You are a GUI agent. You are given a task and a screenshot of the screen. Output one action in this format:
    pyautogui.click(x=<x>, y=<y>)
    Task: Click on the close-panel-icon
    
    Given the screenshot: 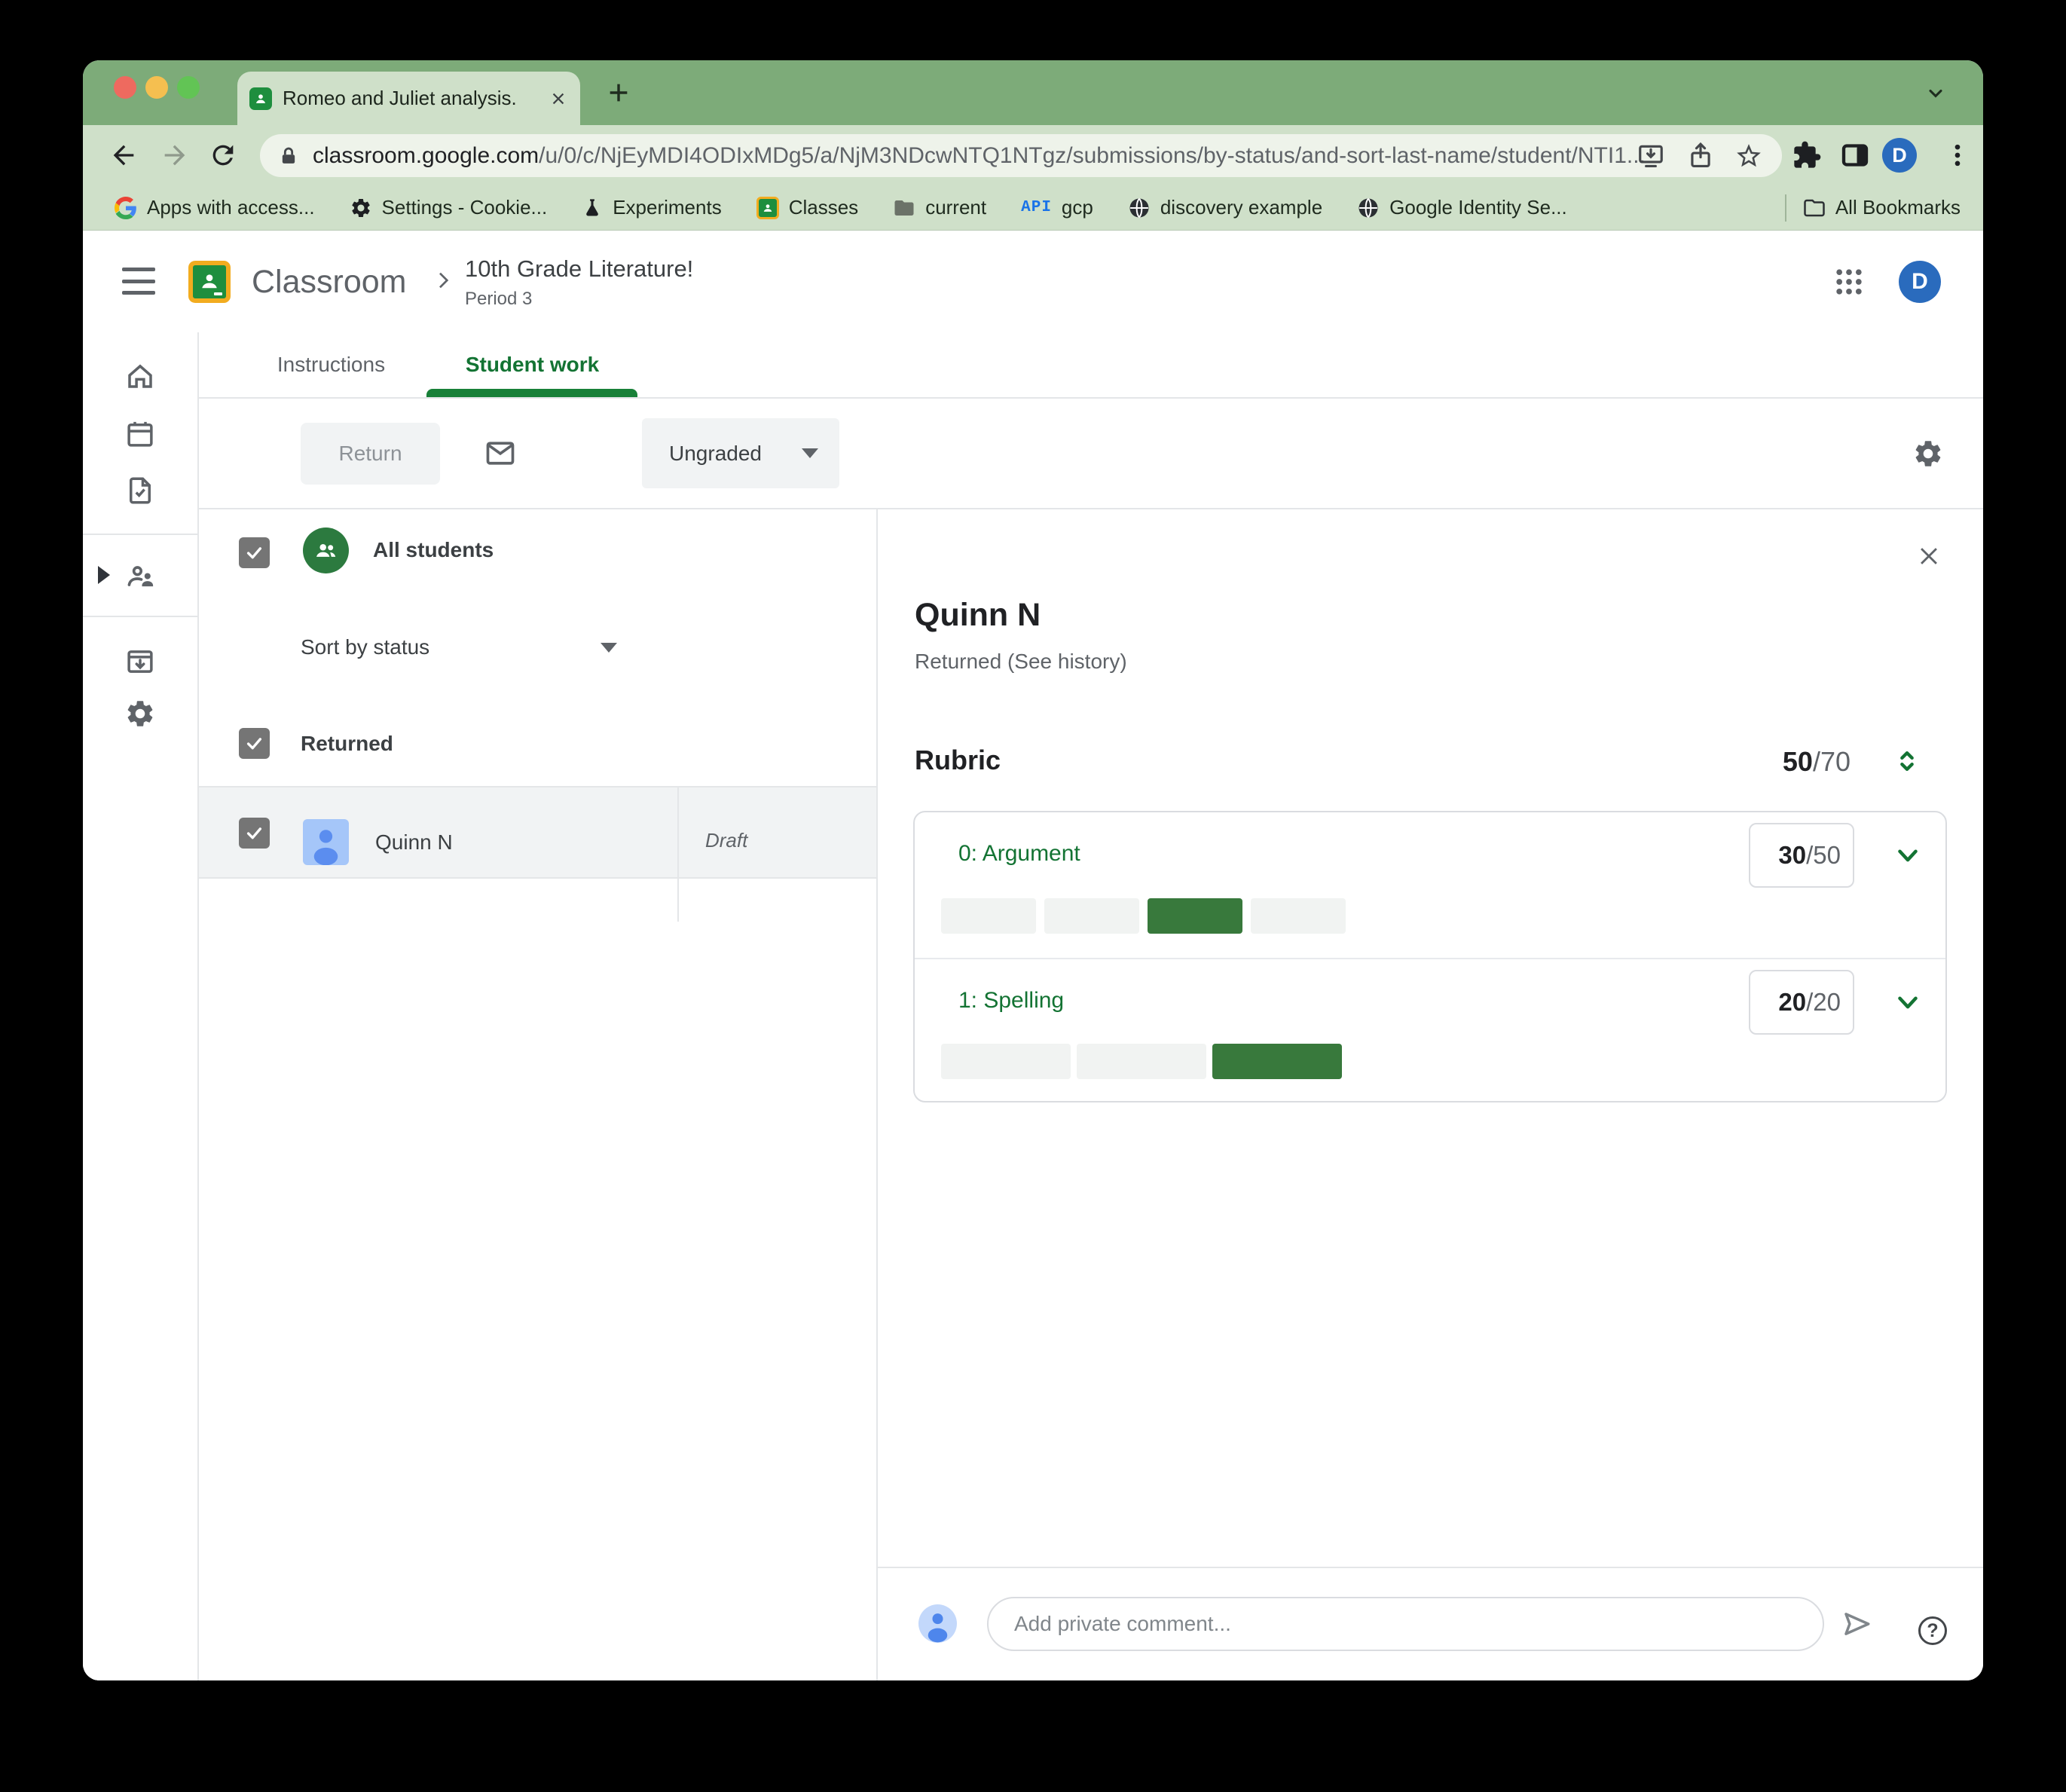 What is the action you would take?
    pyautogui.click(x=1929, y=556)
    